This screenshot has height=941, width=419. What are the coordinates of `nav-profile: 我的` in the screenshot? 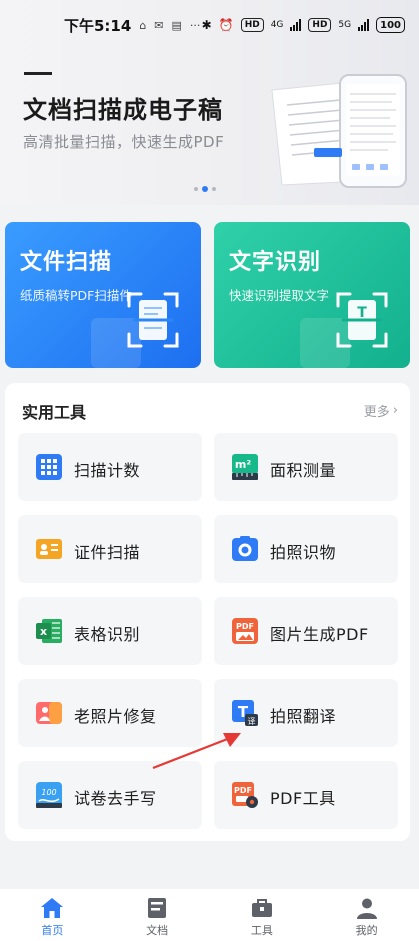 It's located at (366, 915).